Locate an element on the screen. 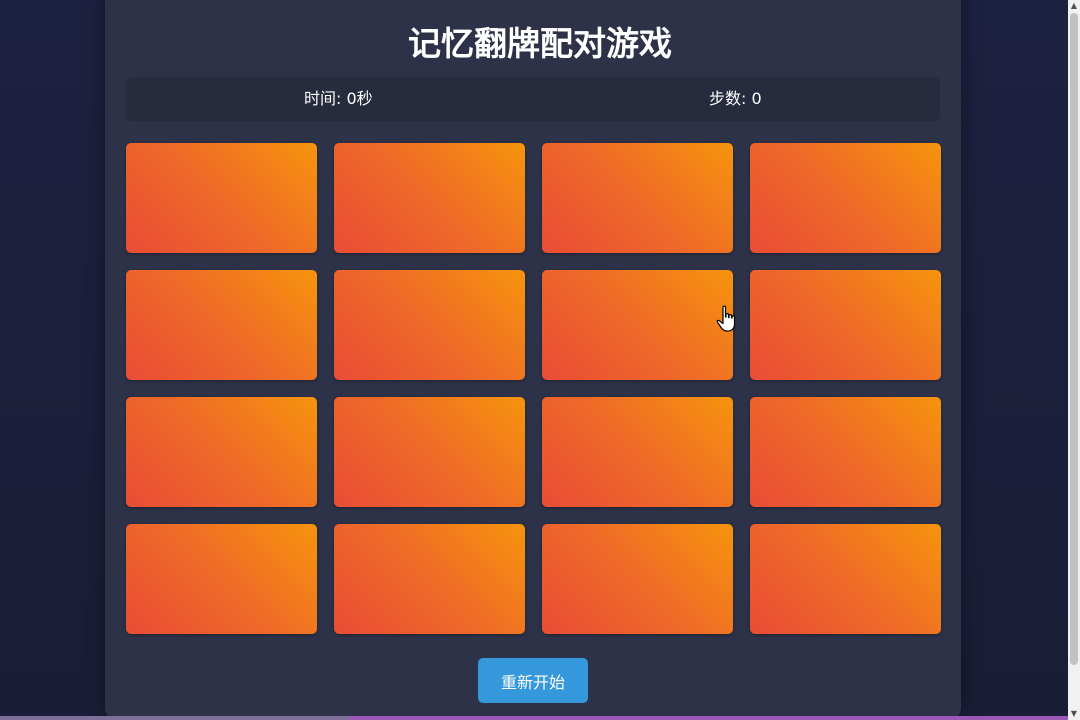 Image resolution: width=1080 pixels, height=720 pixels. page-background-right is located at coordinates (1014, 360).